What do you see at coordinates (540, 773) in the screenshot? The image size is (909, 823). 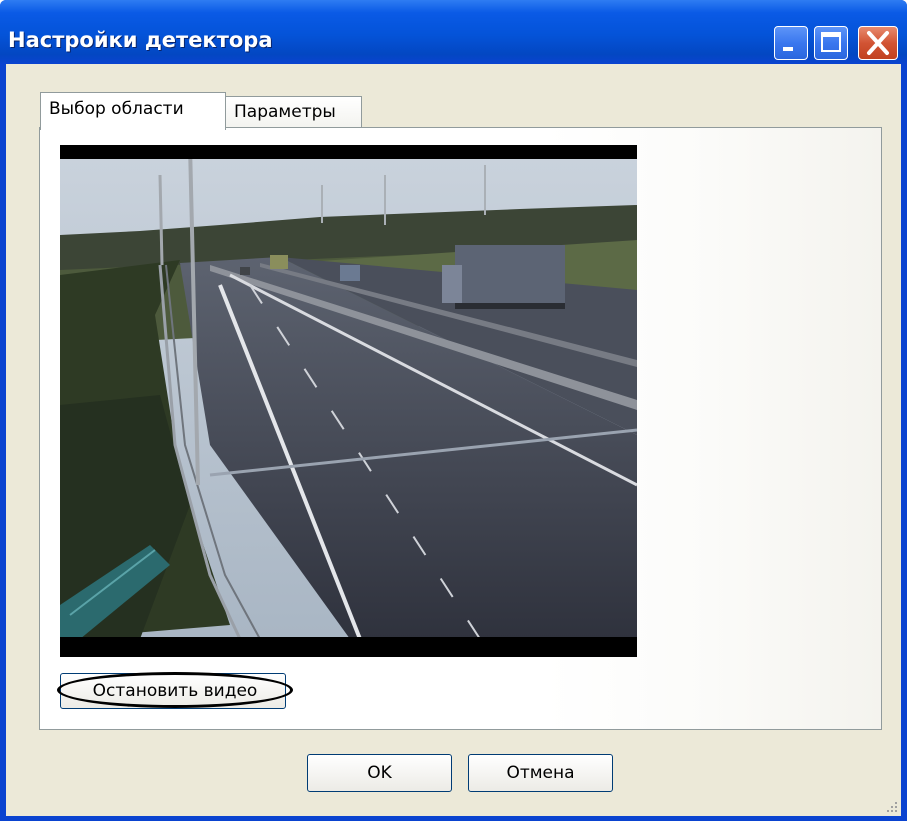 I see `cancel-button: Отмена` at bounding box center [540, 773].